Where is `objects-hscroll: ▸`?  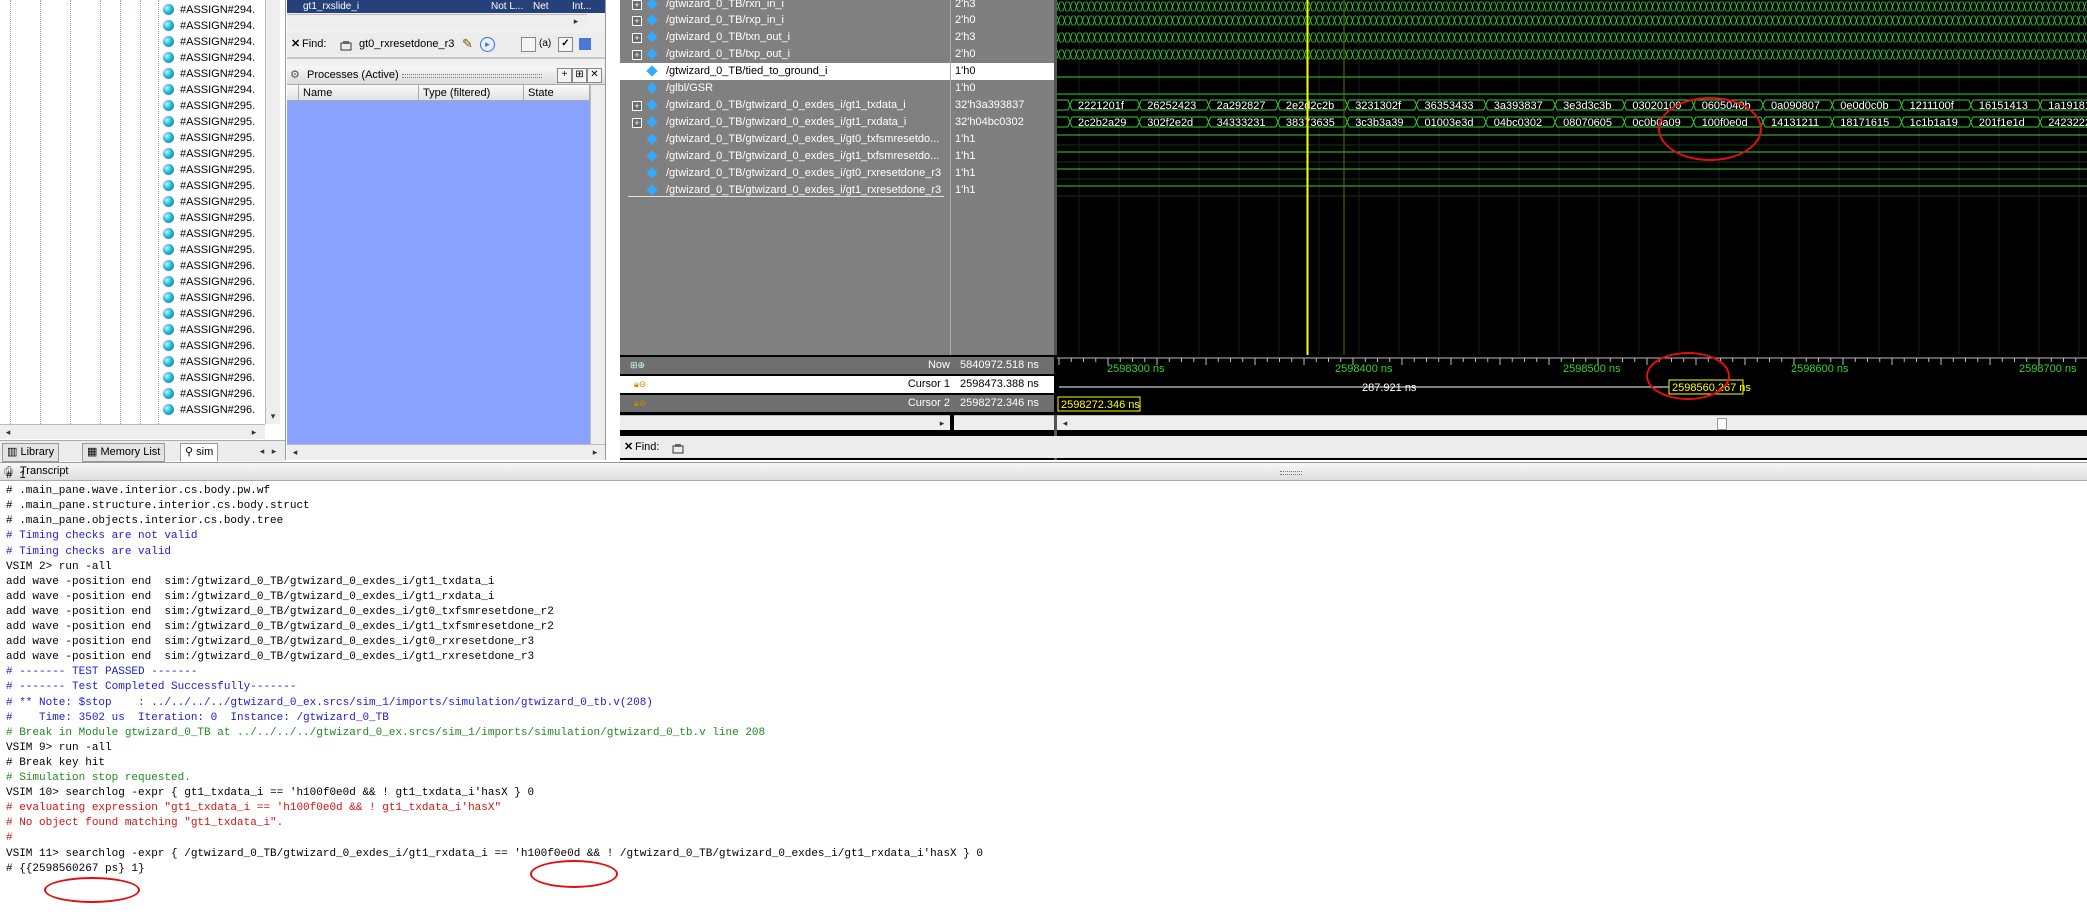
objects-hscroll: ▸ is located at coordinates (437, 21).